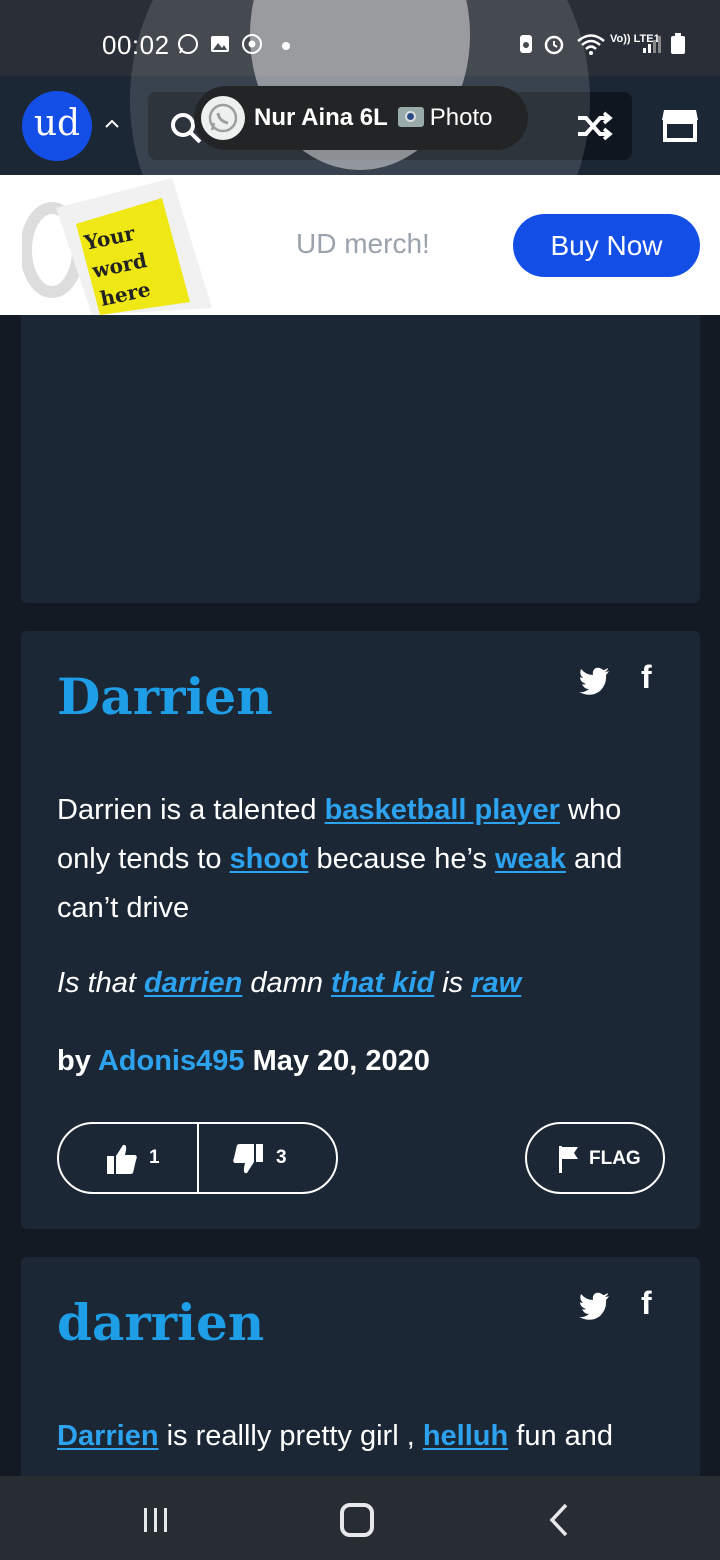  Describe the element at coordinates (442, 810) in the screenshot. I see `term-link: basketball player` at that location.